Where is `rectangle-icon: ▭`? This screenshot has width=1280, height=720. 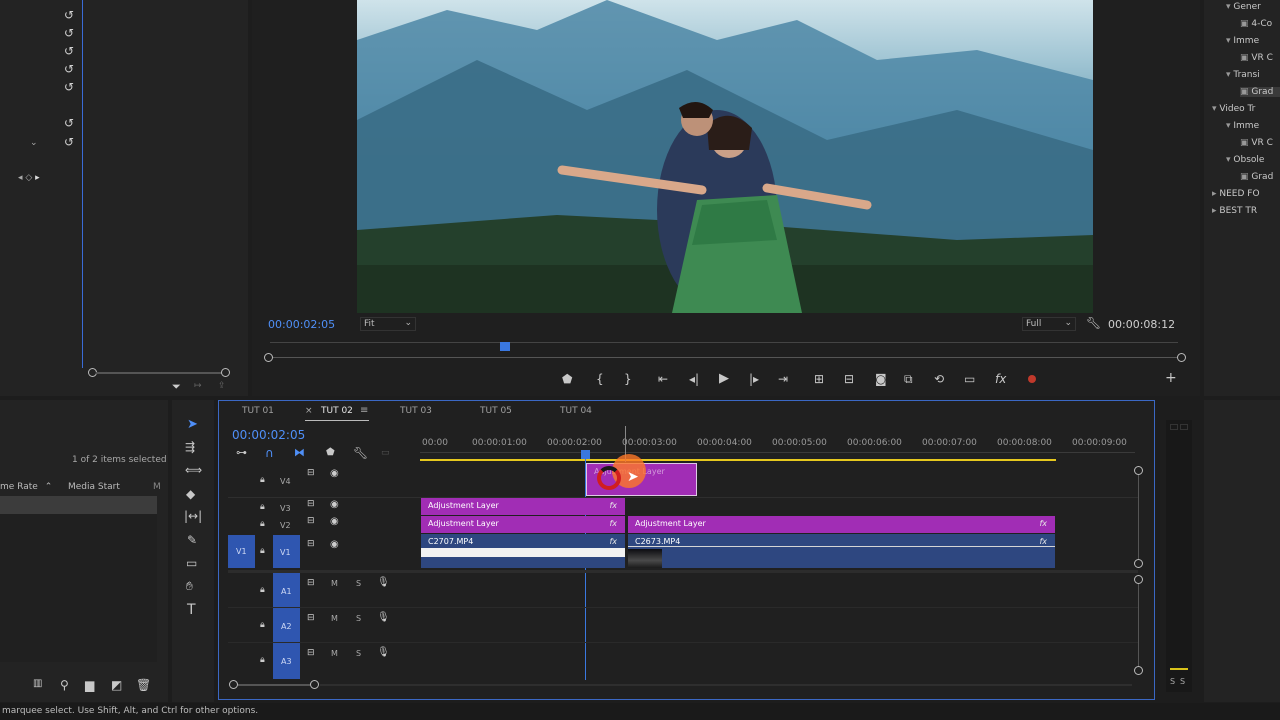 rectangle-icon: ▭ is located at coordinates (191, 563).